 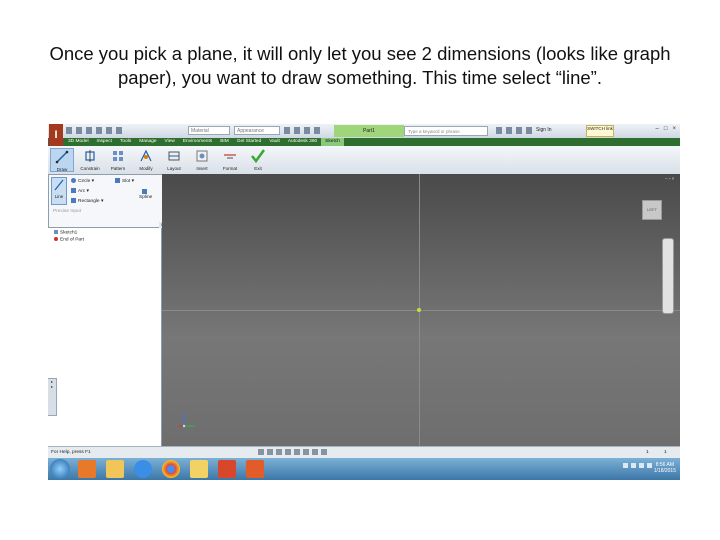 What do you see at coordinates (255, 469) in the screenshot?
I see `inventor-taskbar-icon` at bounding box center [255, 469].